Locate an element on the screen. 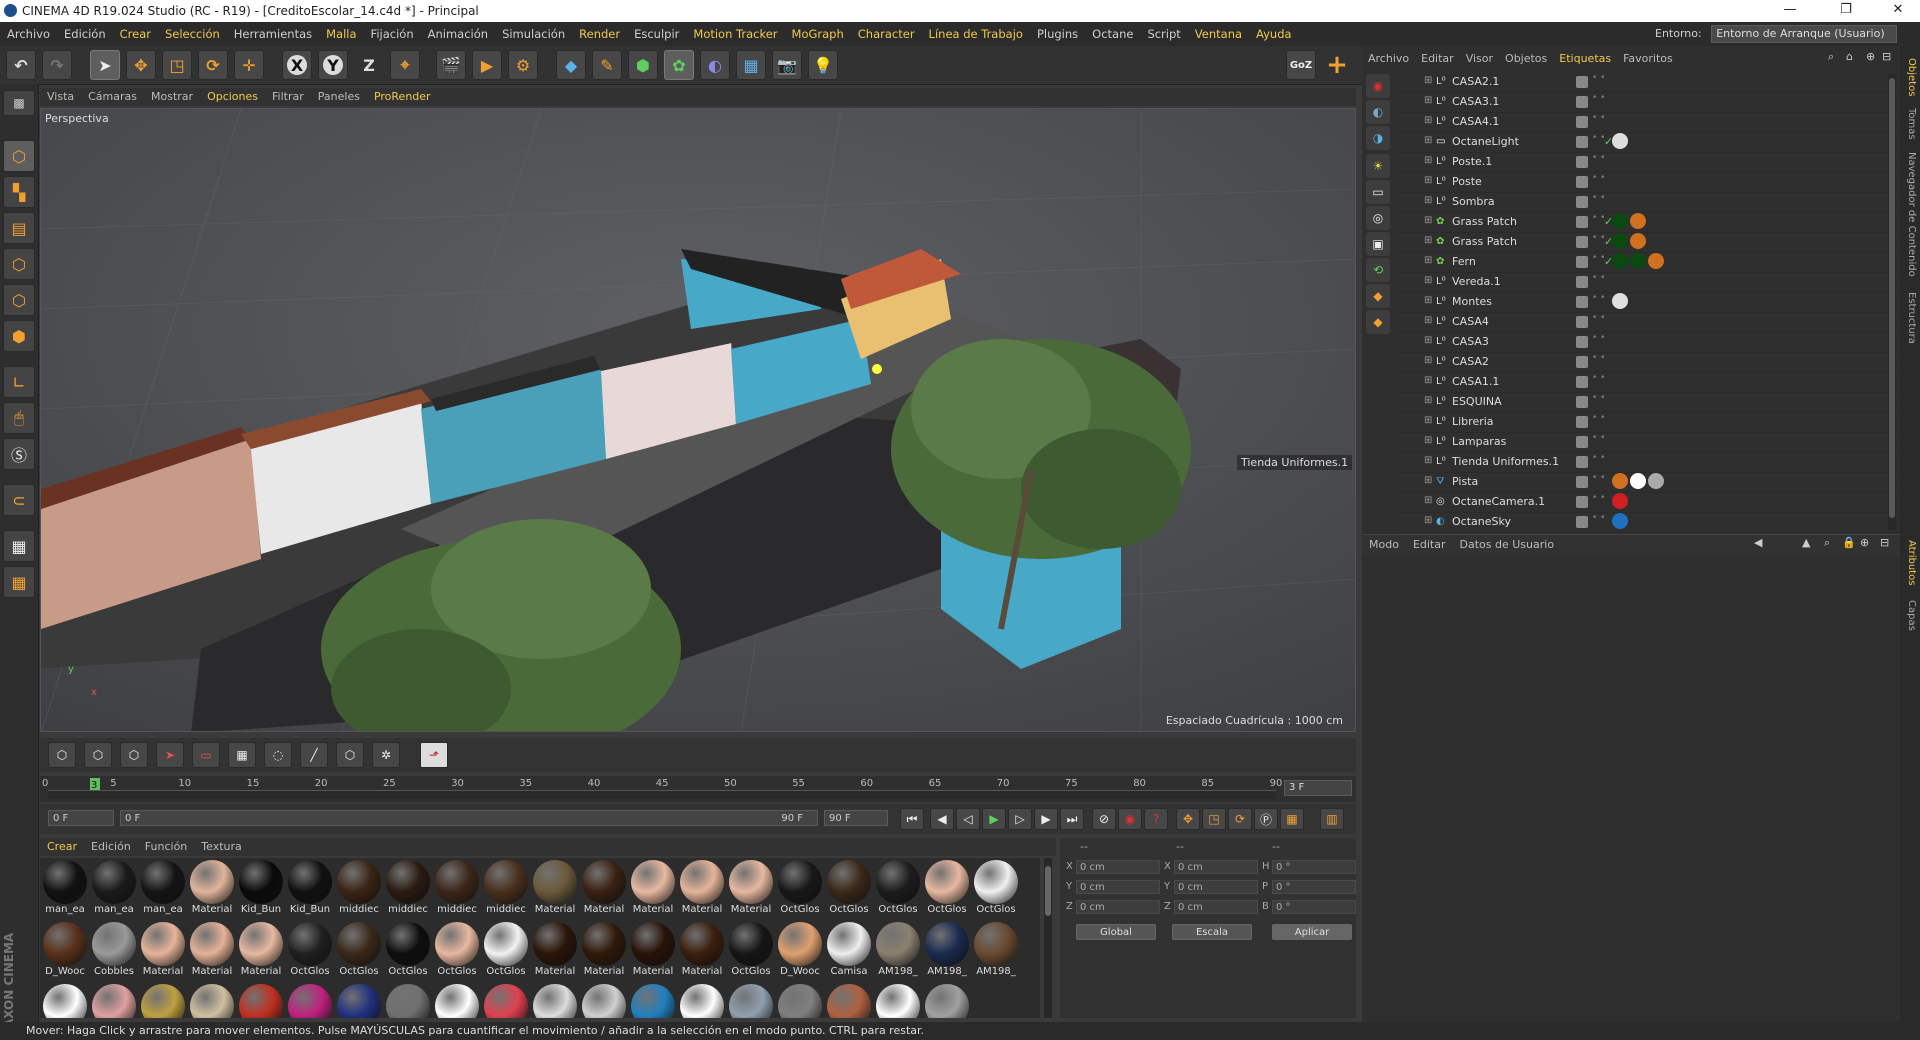 Image resolution: width=1920 pixels, height=1040 pixels. viewport-menu-item: Vista is located at coordinates (60, 97).